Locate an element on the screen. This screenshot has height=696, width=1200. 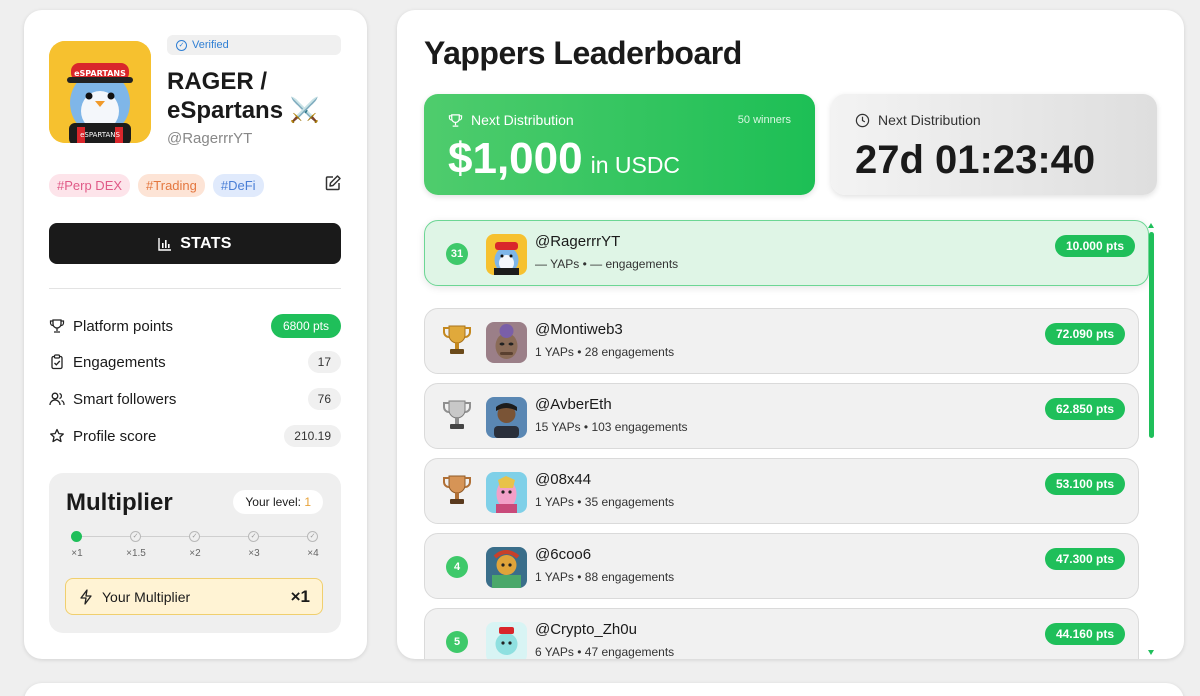
stats-button: STATS is located at coordinates (195, 243).